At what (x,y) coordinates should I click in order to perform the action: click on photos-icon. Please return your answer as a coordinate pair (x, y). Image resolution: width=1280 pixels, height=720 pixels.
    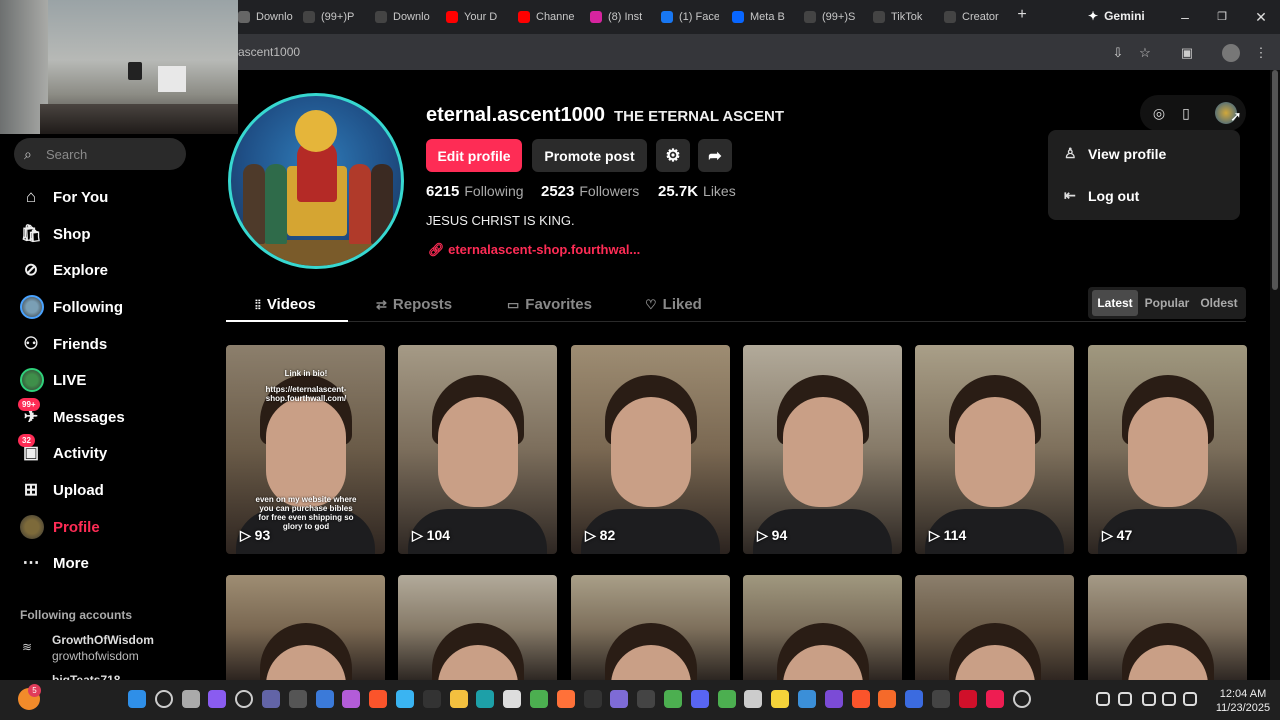
    Looking at the image, I should click on (807, 699).